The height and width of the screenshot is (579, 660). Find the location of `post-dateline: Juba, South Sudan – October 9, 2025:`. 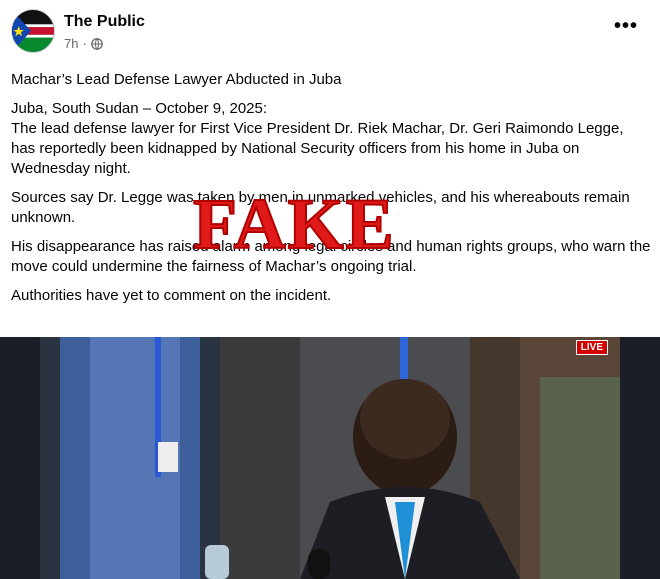

post-dateline: Juba, South Sudan – October 9, 2025: is located at coordinates (139, 108).